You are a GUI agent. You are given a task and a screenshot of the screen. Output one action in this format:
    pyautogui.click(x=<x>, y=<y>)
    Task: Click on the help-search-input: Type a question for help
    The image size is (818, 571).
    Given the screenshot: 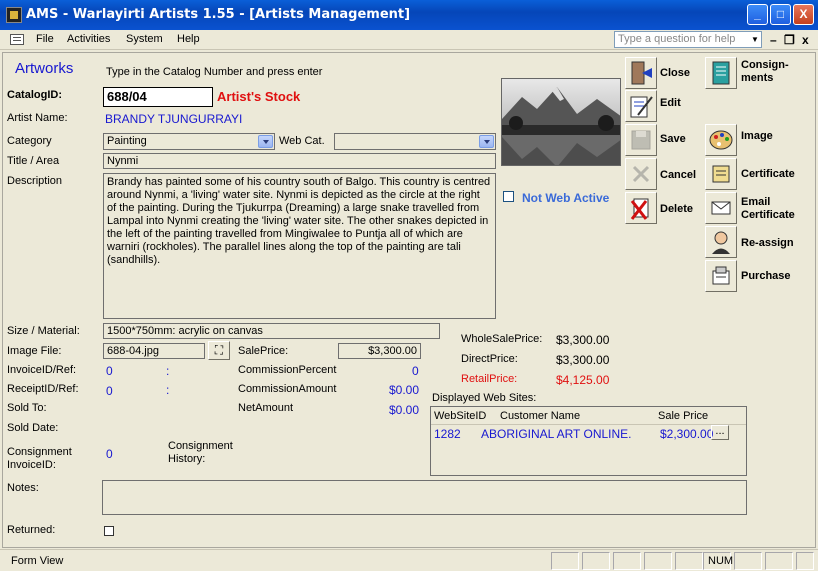 What is the action you would take?
    pyautogui.click(x=688, y=39)
    